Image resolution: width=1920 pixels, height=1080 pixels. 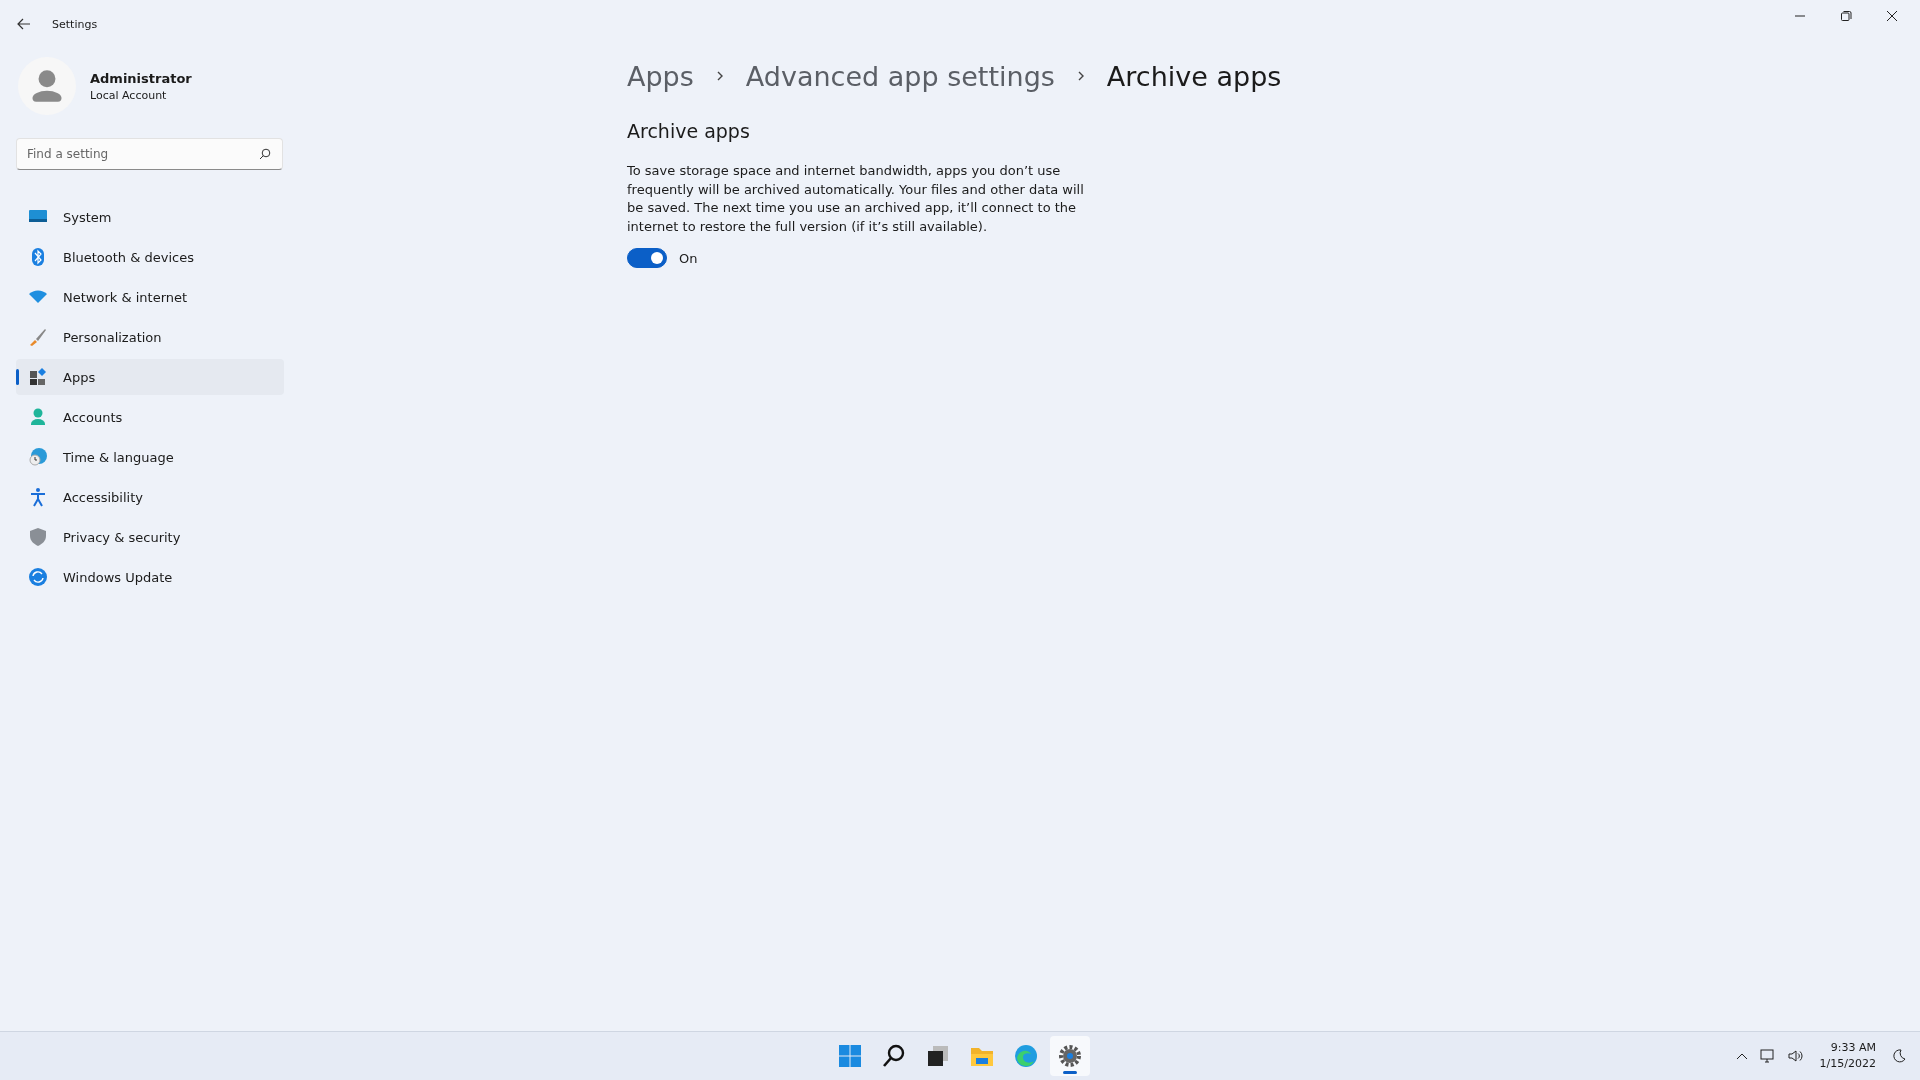 What do you see at coordinates (38, 417) in the screenshot?
I see `person-icon` at bounding box center [38, 417].